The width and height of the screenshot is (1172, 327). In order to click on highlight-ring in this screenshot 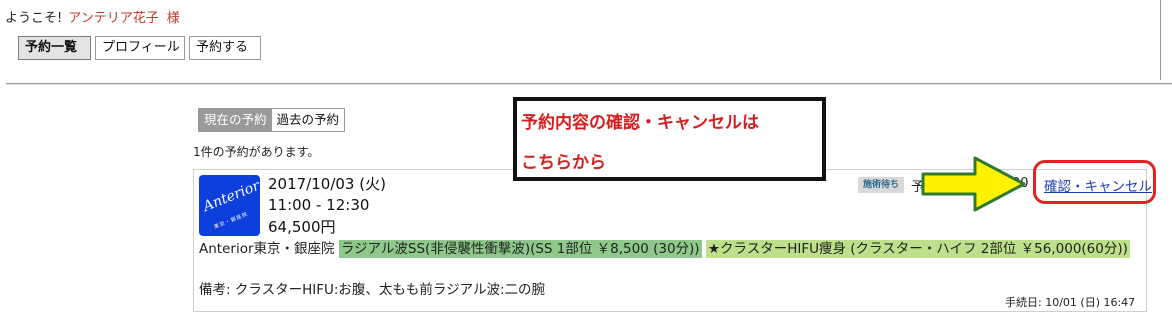, I will do `click(1094, 182)`.